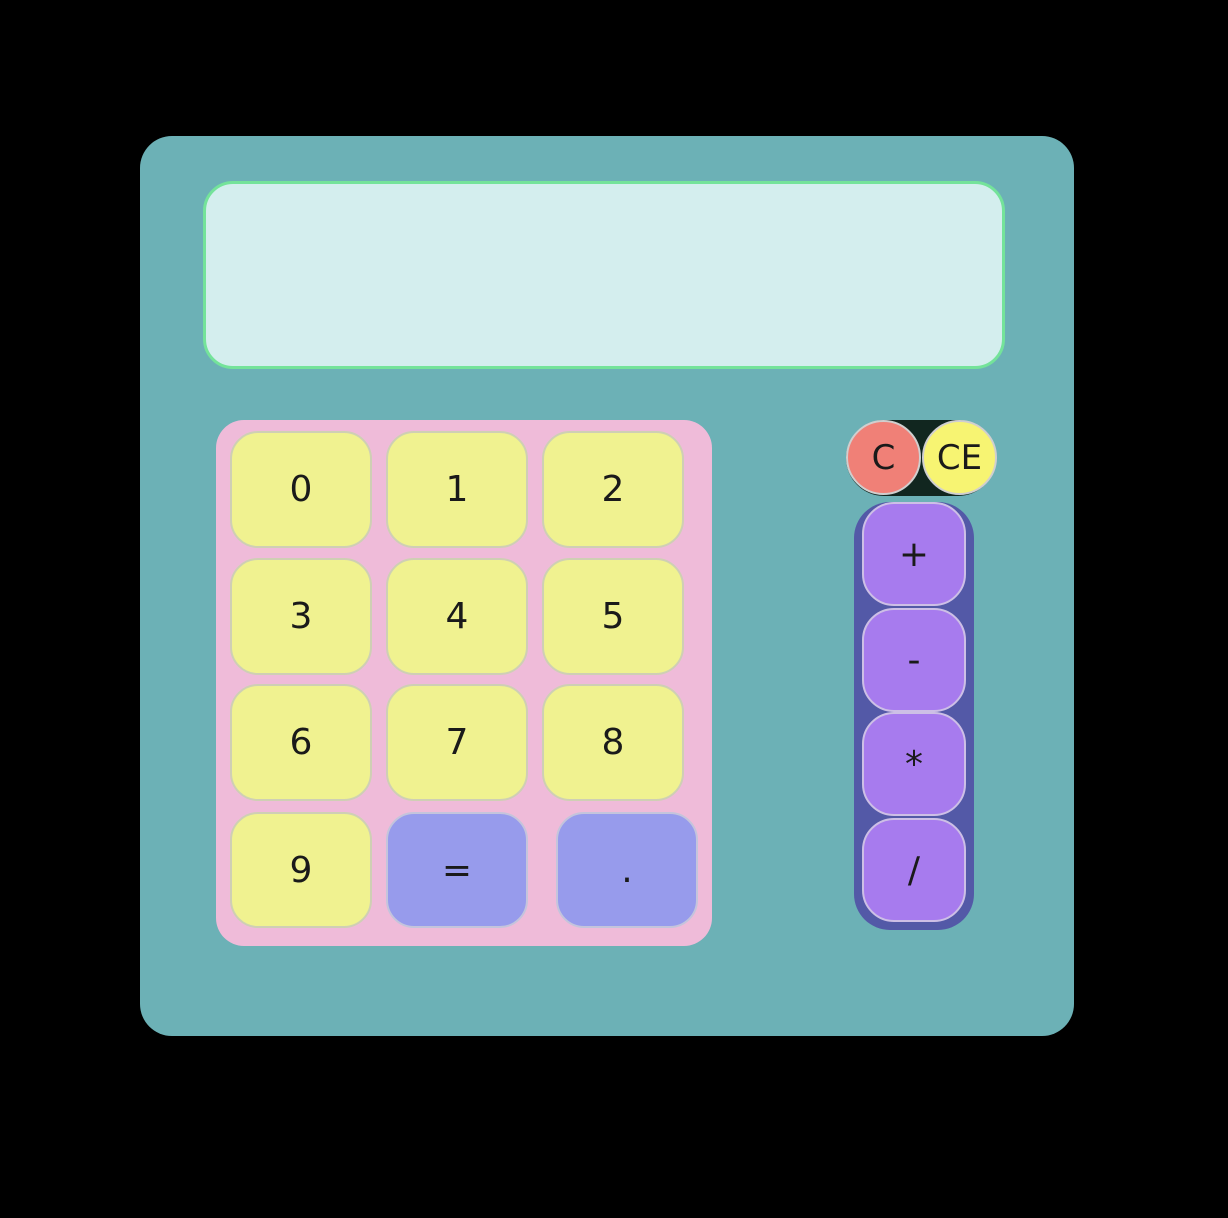  I want to click on clear-buttons: C CE, so click(921, 458).